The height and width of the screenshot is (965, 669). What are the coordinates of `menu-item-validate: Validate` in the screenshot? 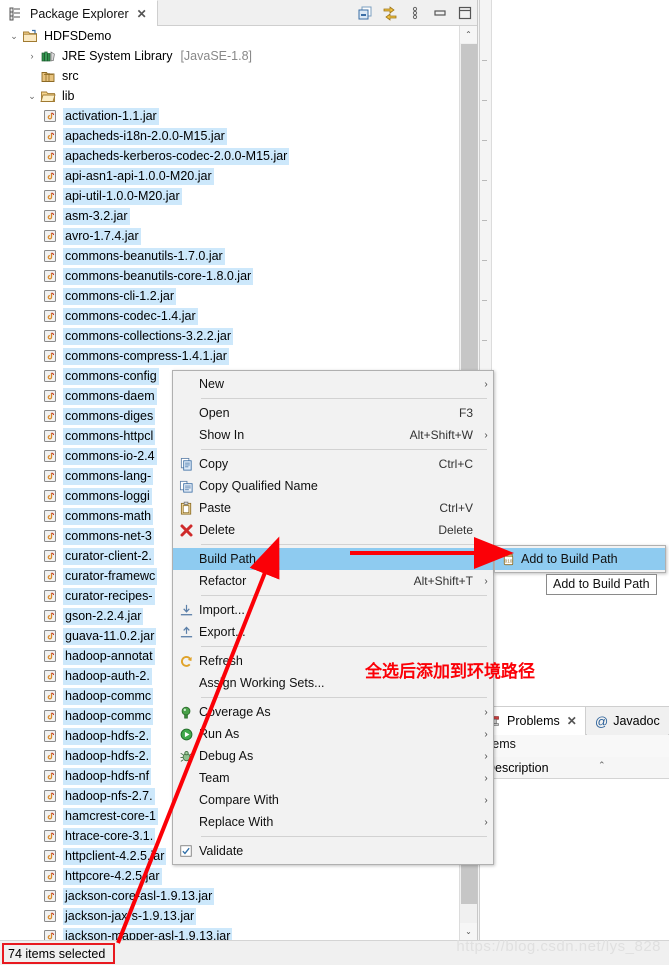 It's located at (333, 851).